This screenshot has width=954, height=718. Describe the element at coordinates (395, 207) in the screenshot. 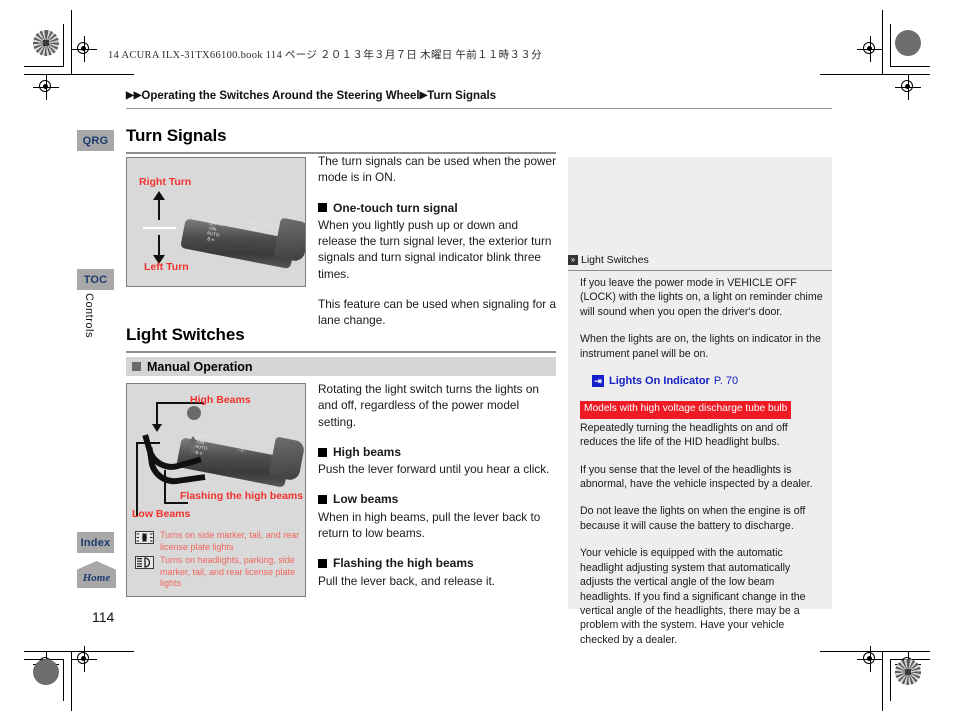

I see `subheading-label: One-touch turn signal` at that location.